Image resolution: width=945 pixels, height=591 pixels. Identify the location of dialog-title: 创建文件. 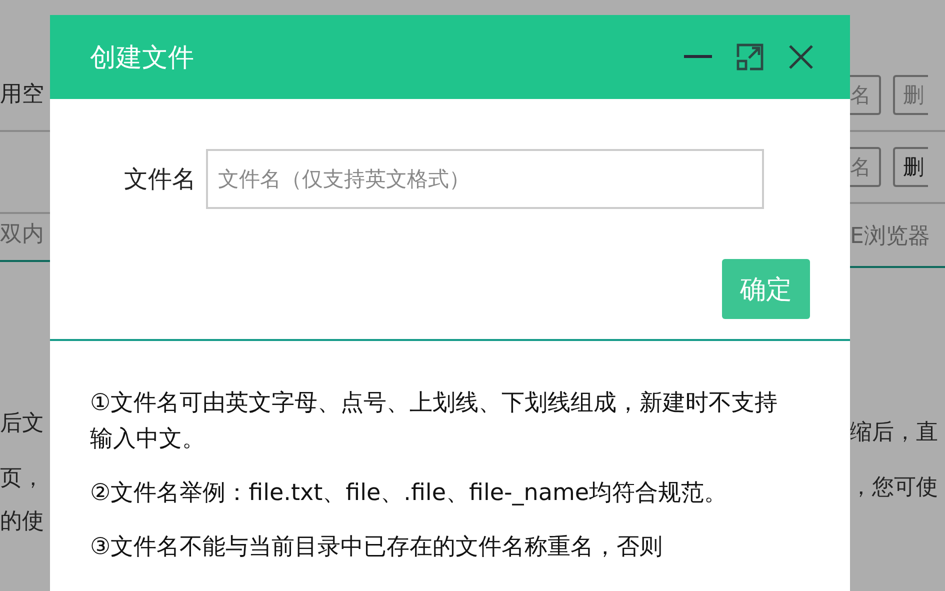
(142, 58).